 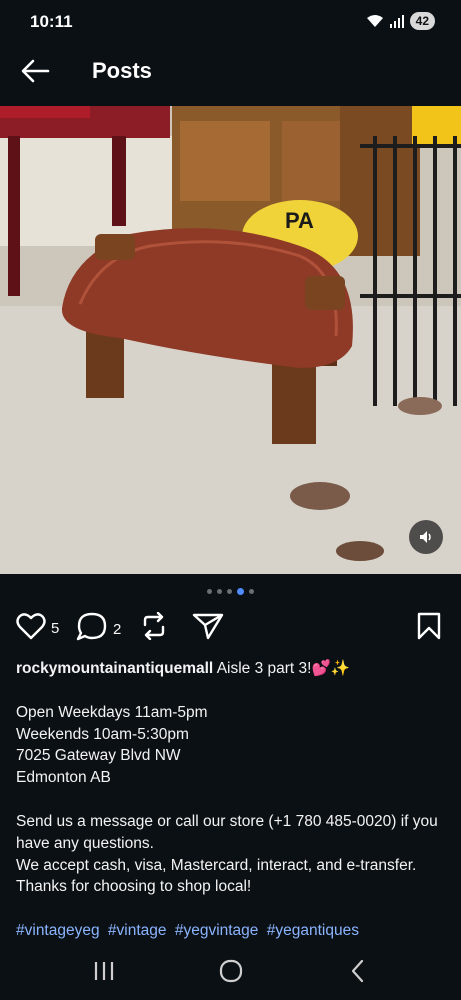 I want to click on header: Posts, so click(x=230, y=72).